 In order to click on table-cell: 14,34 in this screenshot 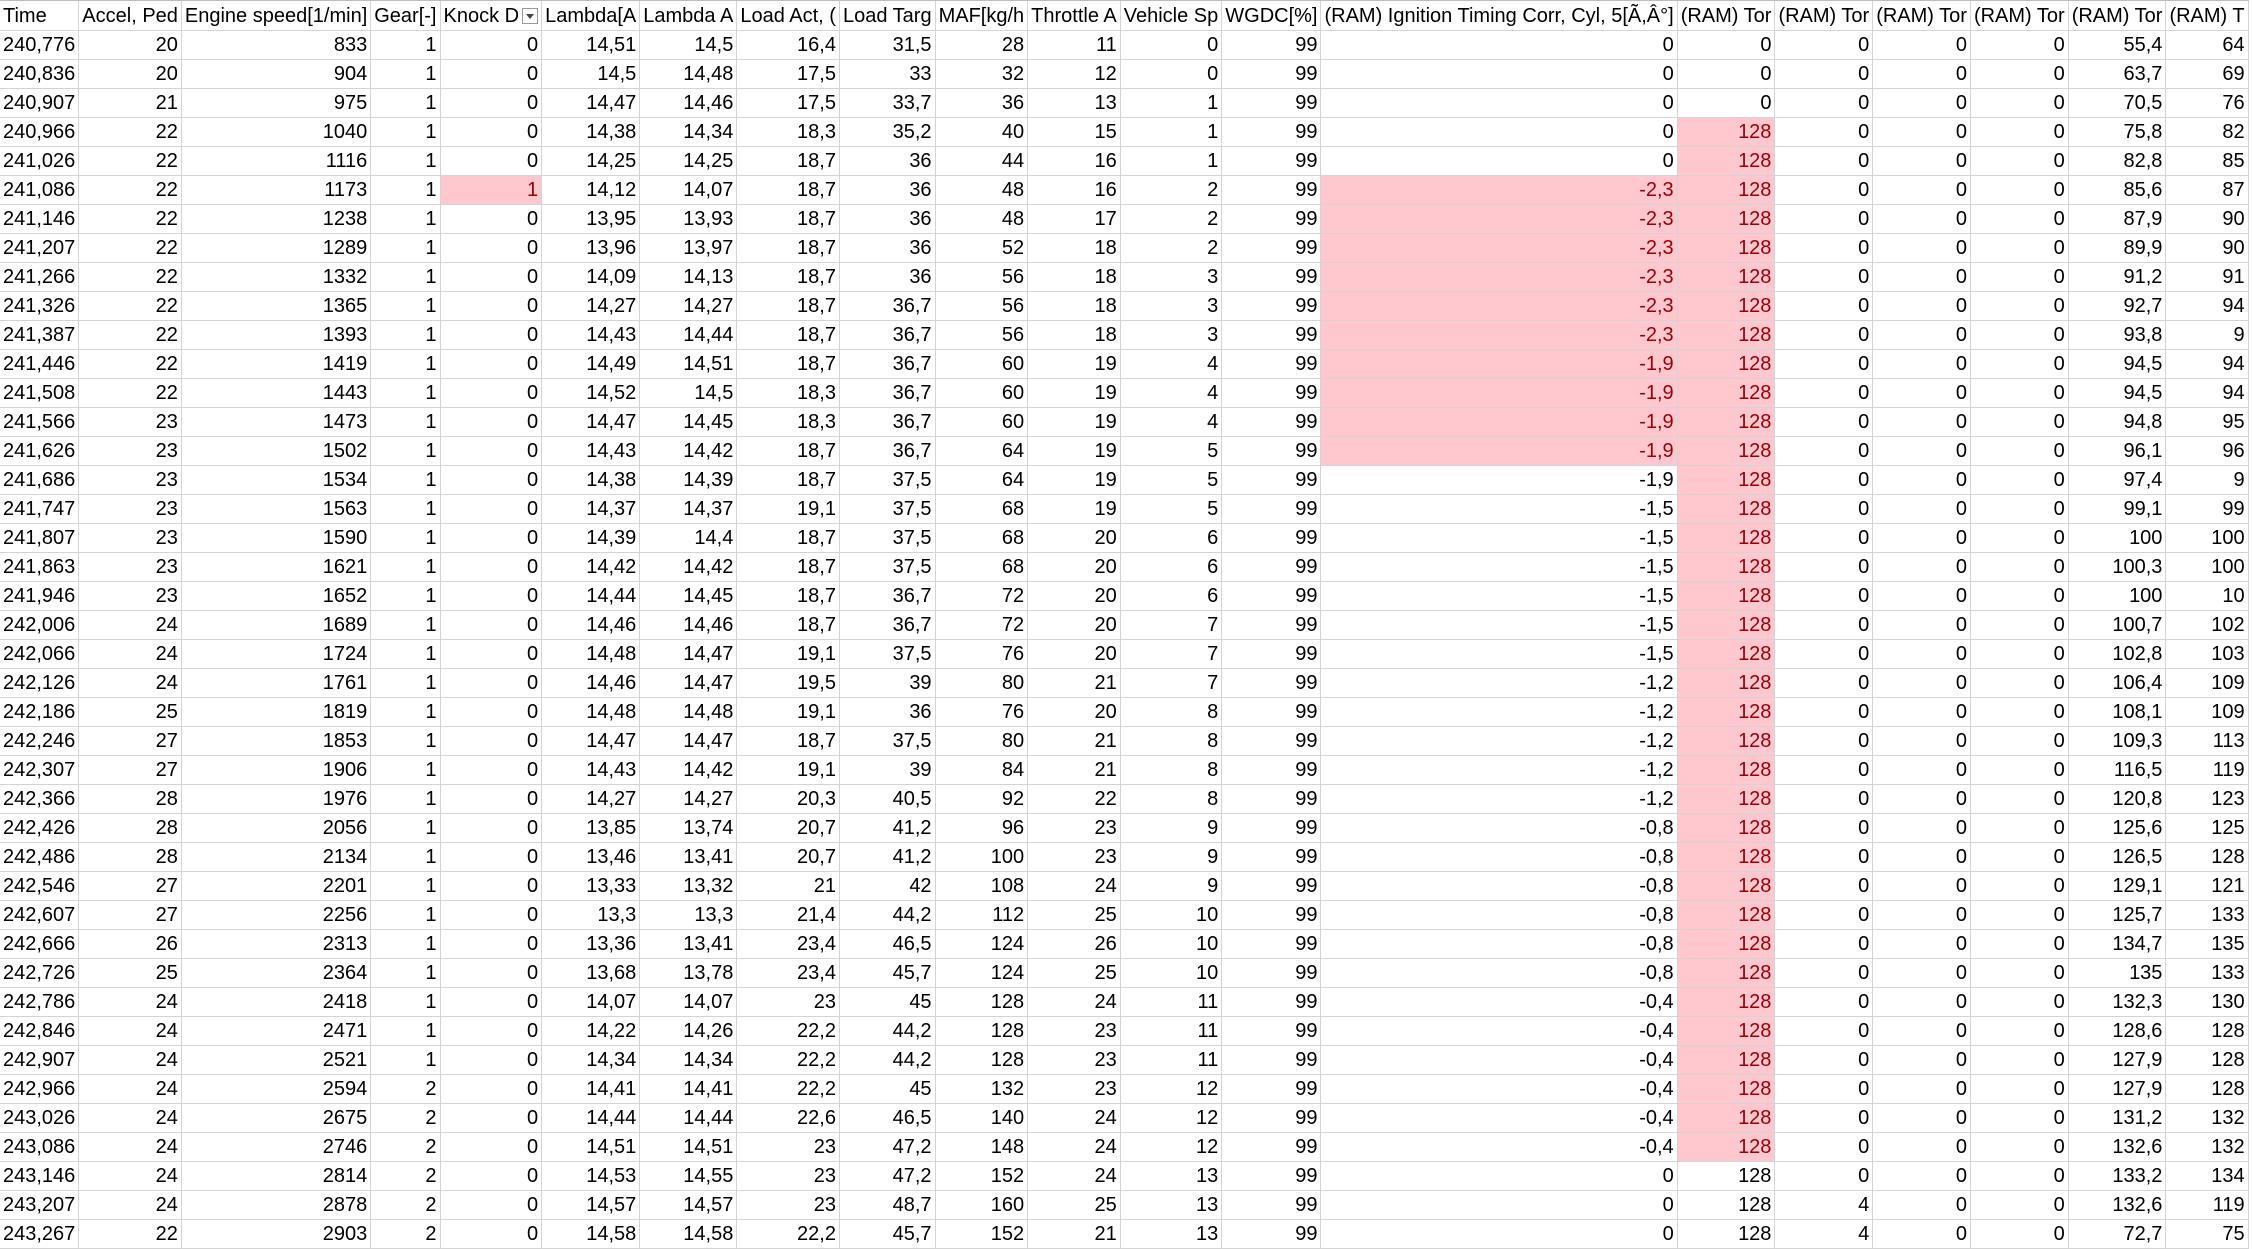, I will do `click(688, 132)`.